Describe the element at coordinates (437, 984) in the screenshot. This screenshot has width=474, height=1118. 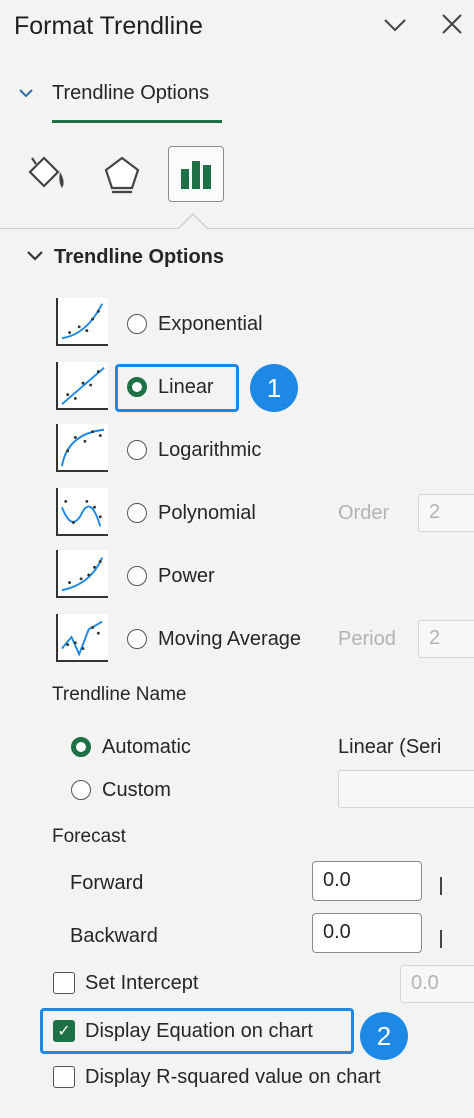
I see `intercept-input: 0.0` at that location.